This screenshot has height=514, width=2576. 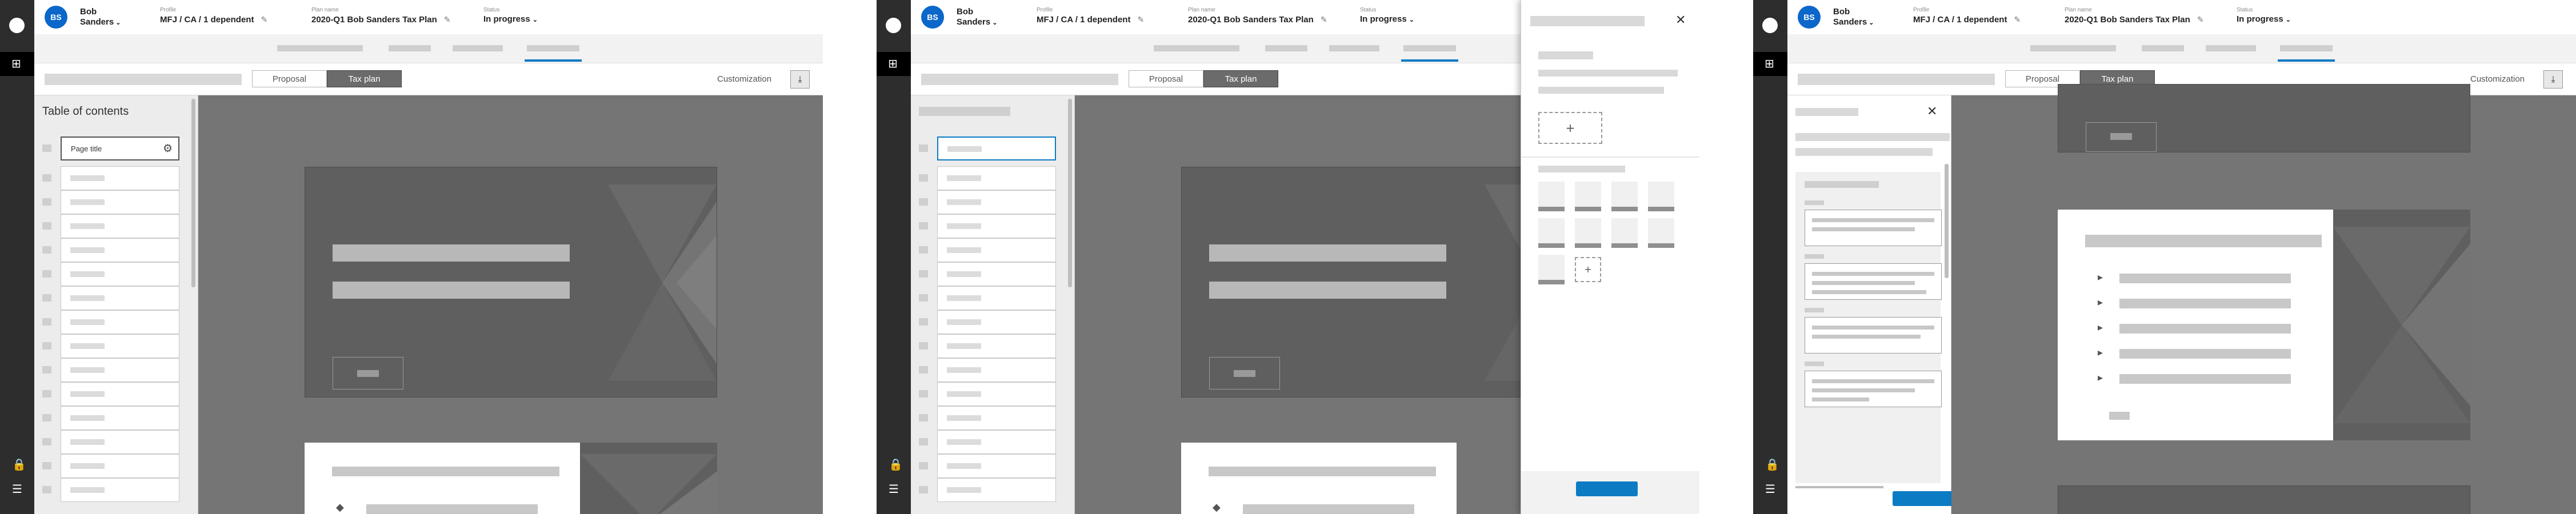 I want to click on primary-action-button, so click(x=1923, y=498).